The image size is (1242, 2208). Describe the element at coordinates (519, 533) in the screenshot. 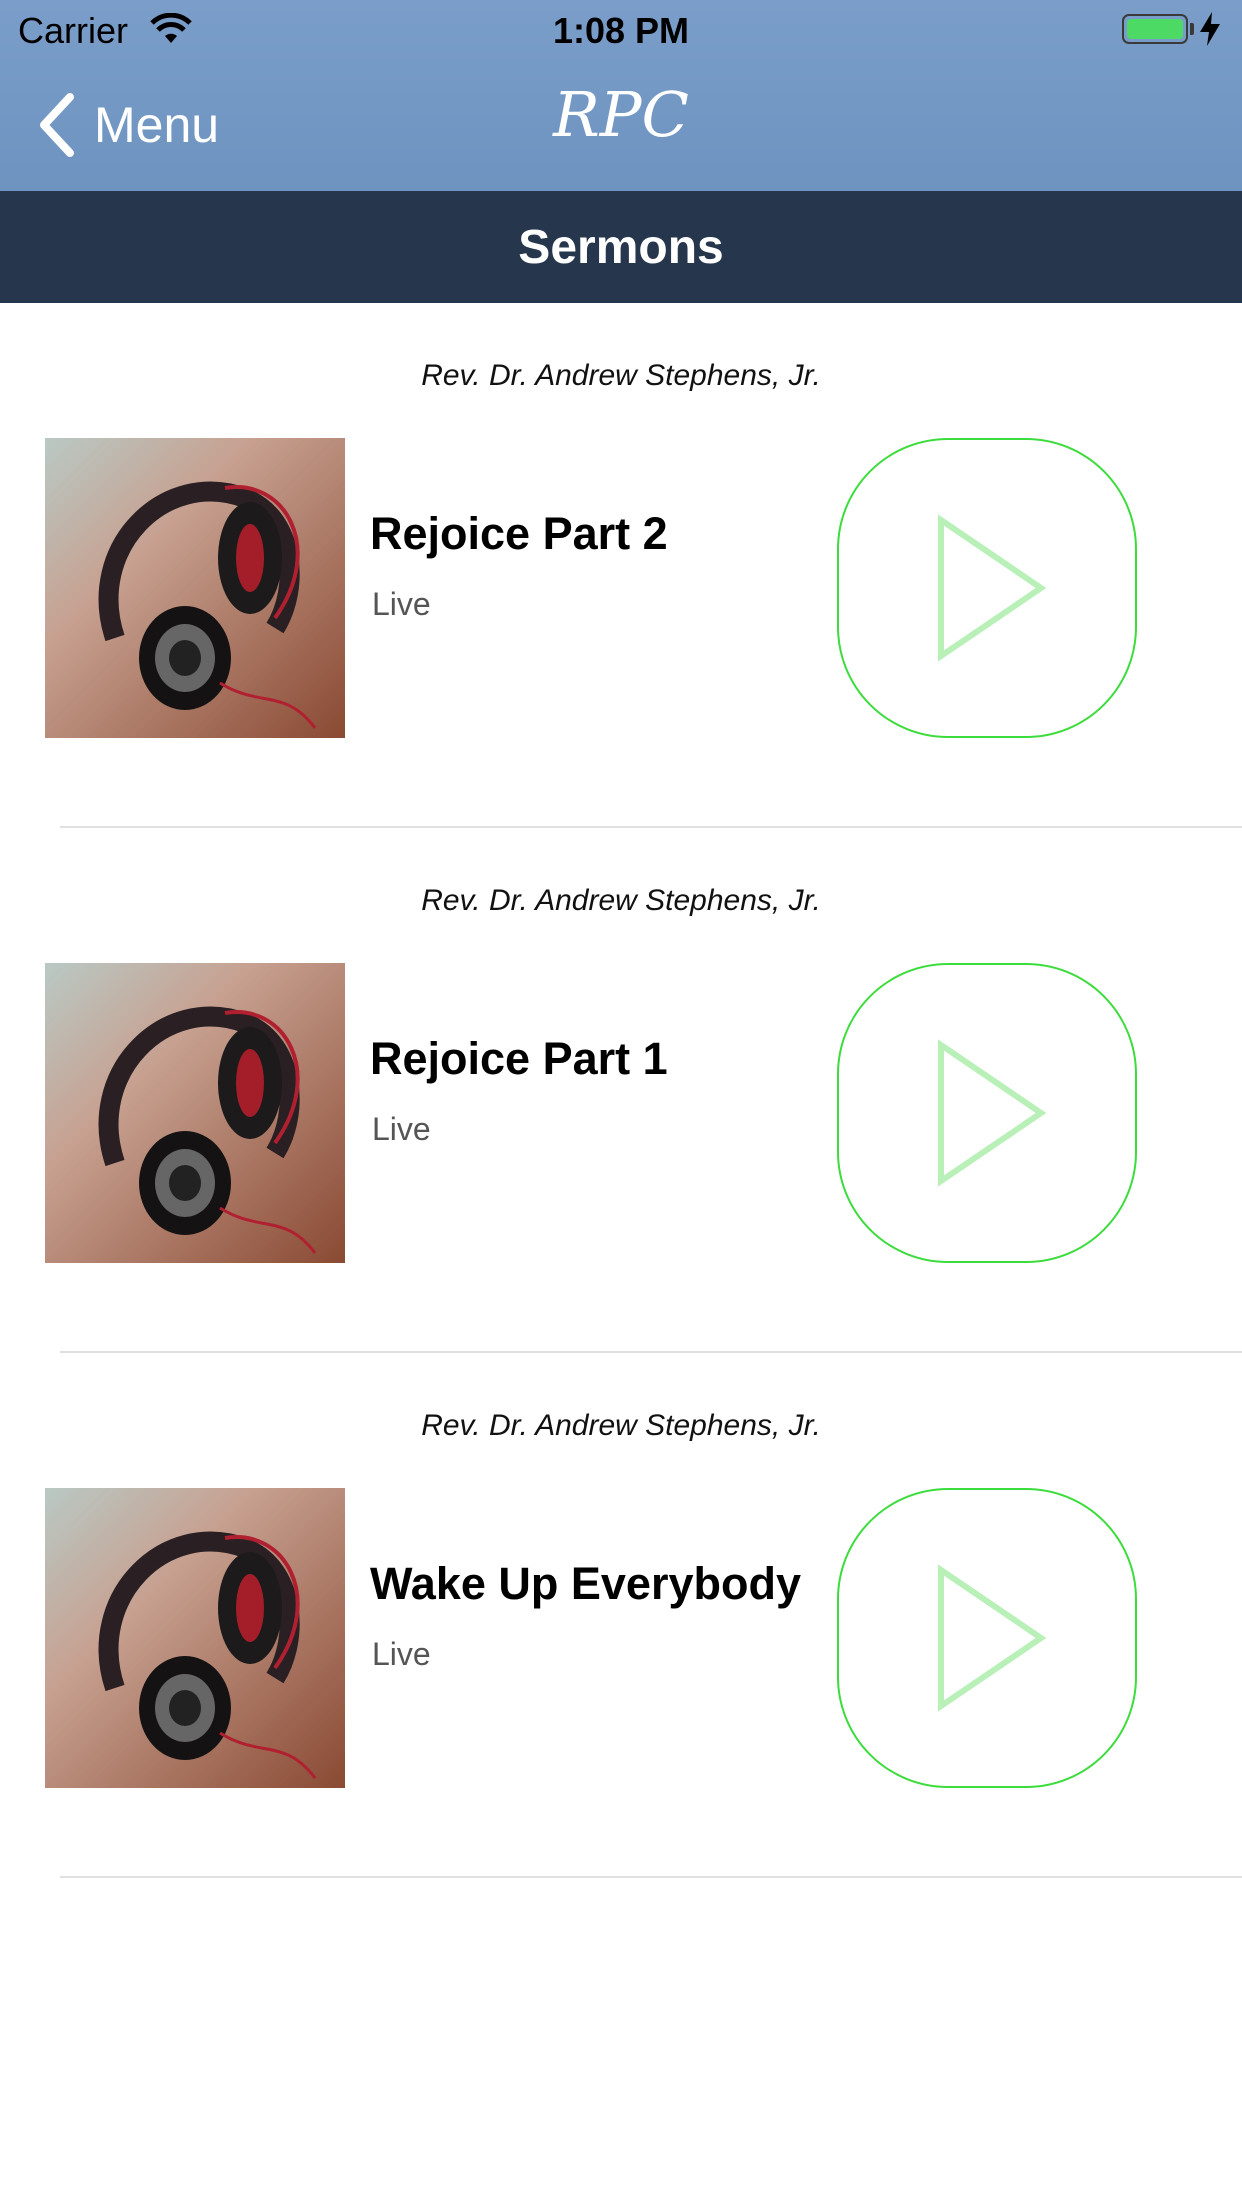

I see `sermon-title: Rejoice Part 2` at that location.